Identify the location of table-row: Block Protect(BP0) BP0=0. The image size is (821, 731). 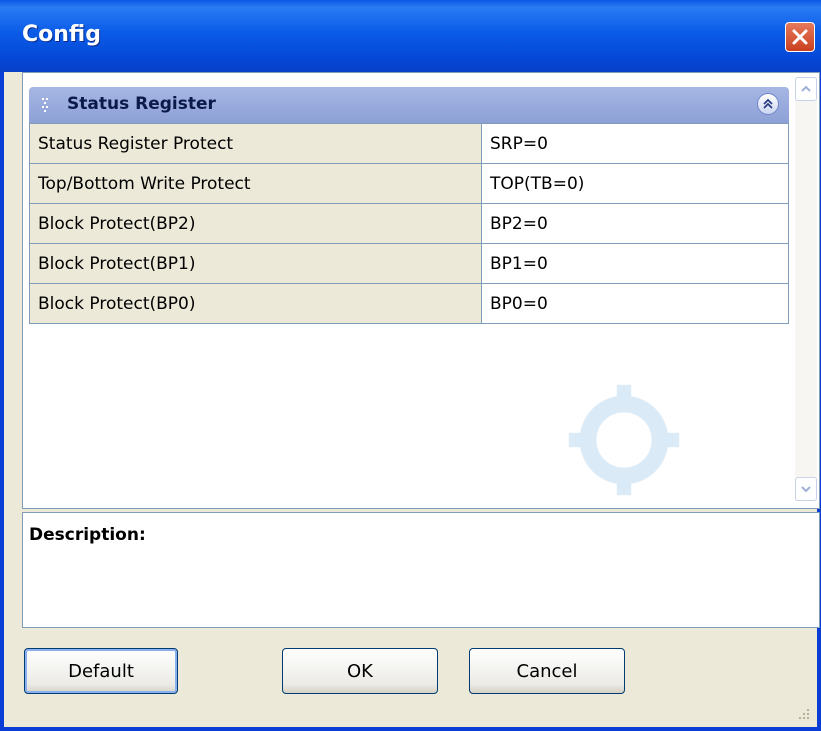
(409, 303).